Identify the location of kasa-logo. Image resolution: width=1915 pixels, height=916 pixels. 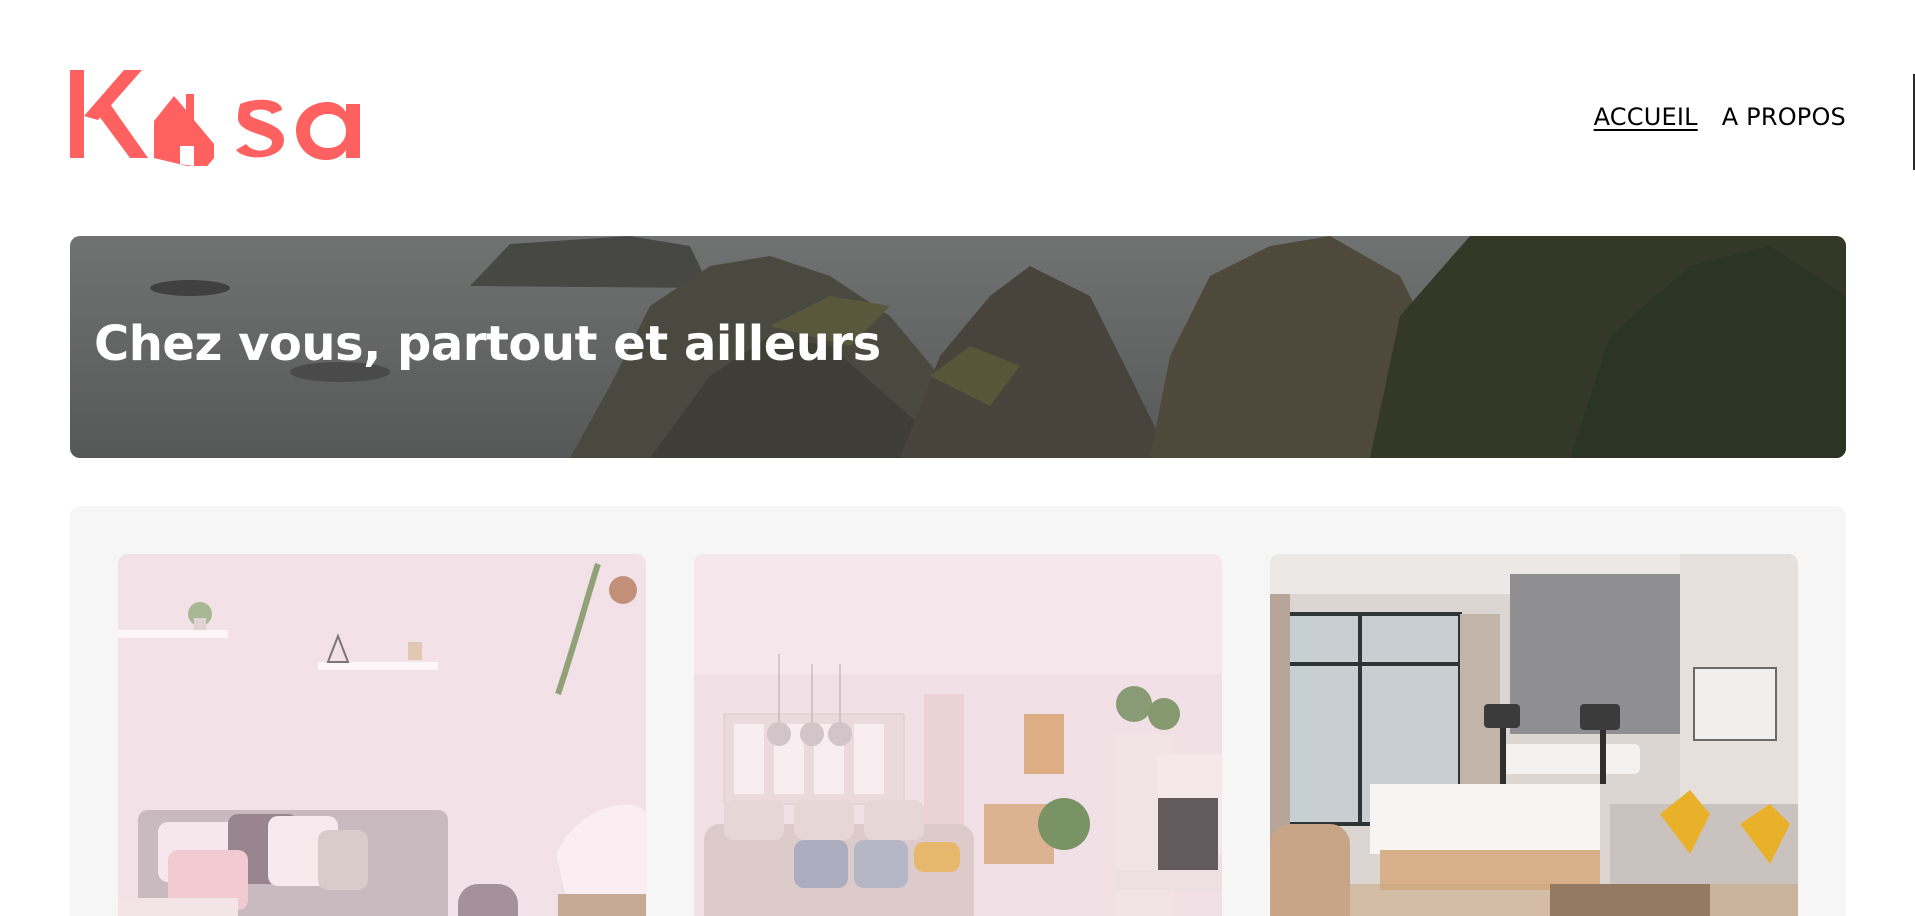
(216, 118).